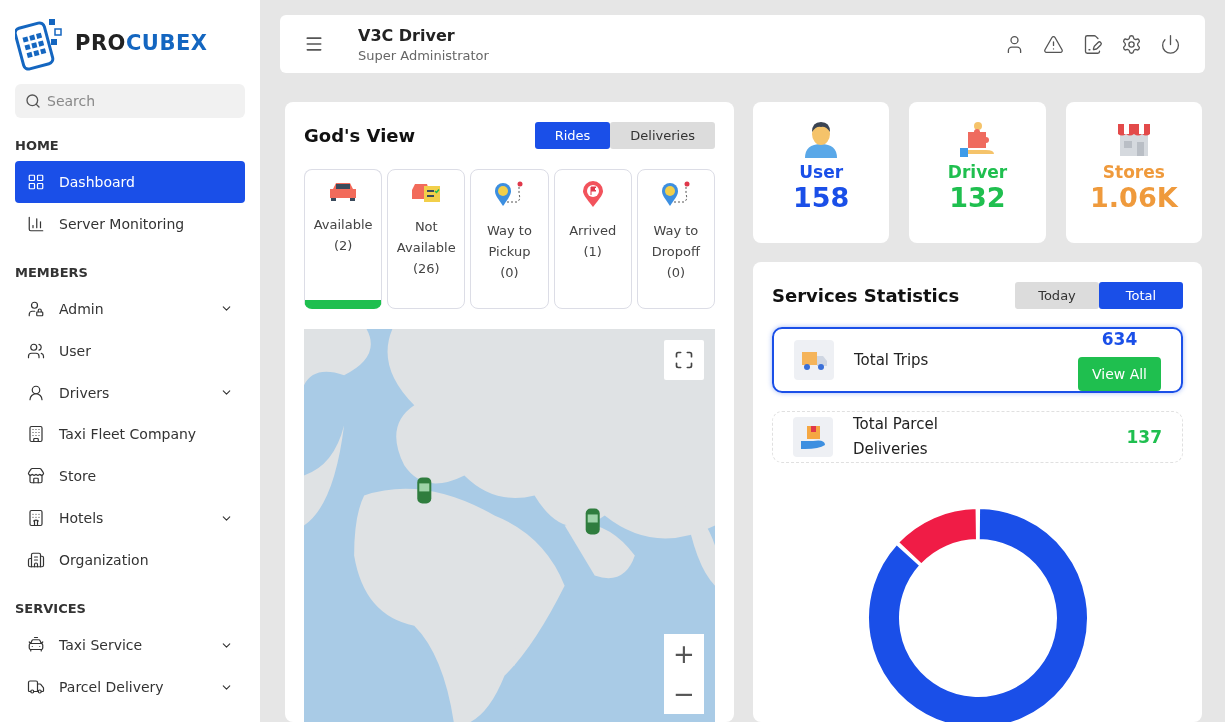 This screenshot has width=1225, height=722. I want to click on view-tab: Deliveries, so click(662, 135).